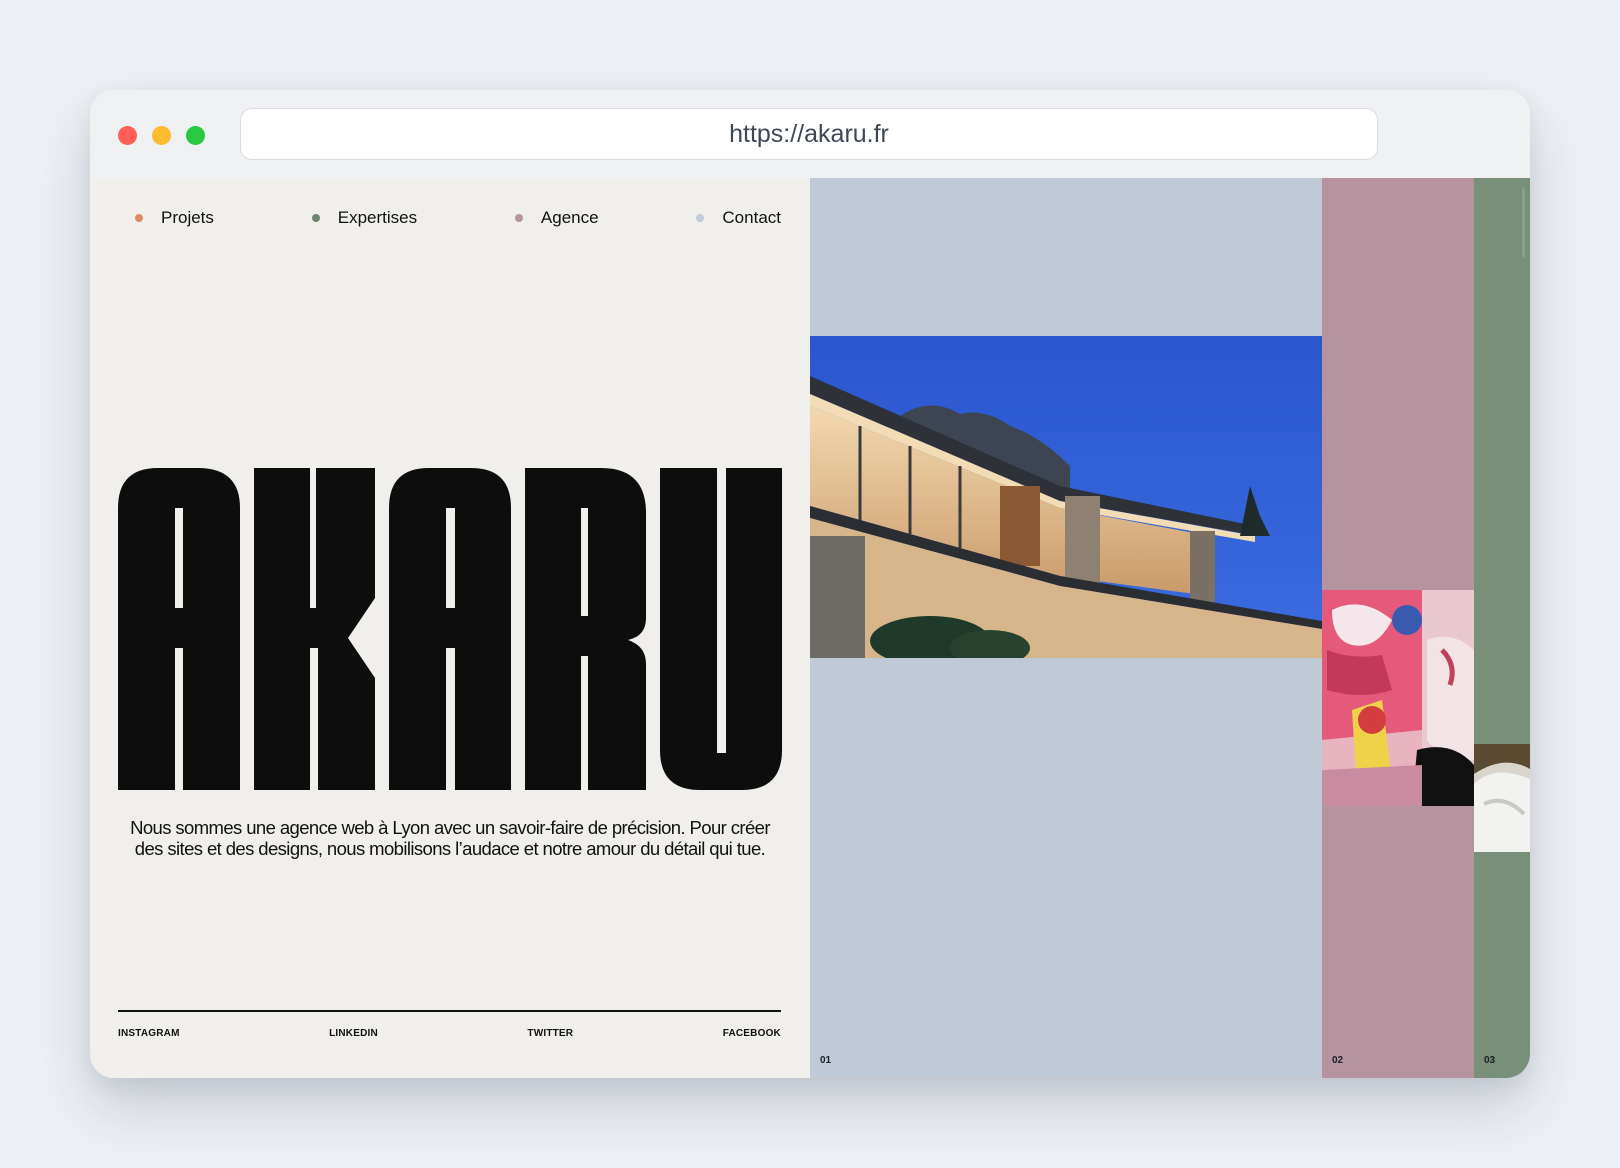 The height and width of the screenshot is (1168, 1620). Describe the element at coordinates (826, 1060) in the screenshot. I see `project-number: 01` at that location.